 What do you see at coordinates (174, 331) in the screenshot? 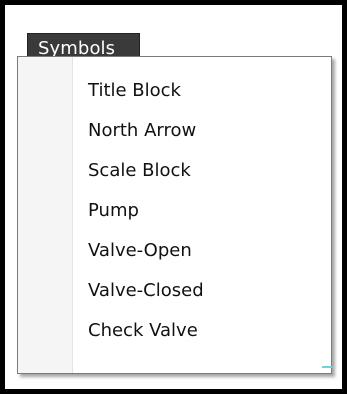
I see `menu-item-check-valve: Check Valve` at bounding box center [174, 331].